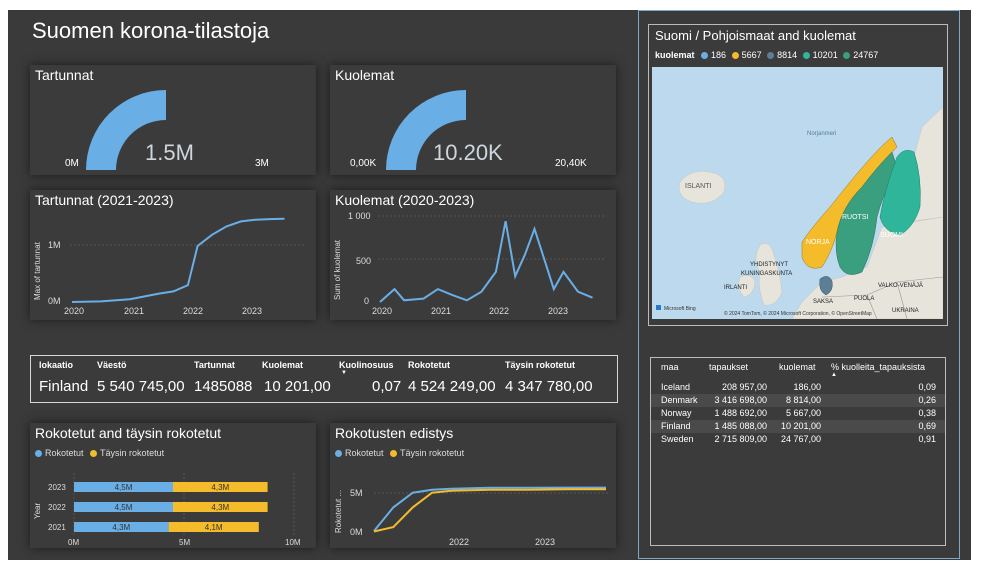  Describe the element at coordinates (74, 311) in the screenshot. I see `x-tick: 2020` at that location.